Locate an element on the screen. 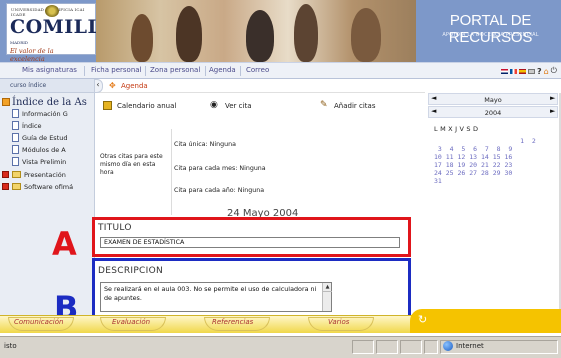  calendar-year: 2004 is located at coordinates (493, 113).